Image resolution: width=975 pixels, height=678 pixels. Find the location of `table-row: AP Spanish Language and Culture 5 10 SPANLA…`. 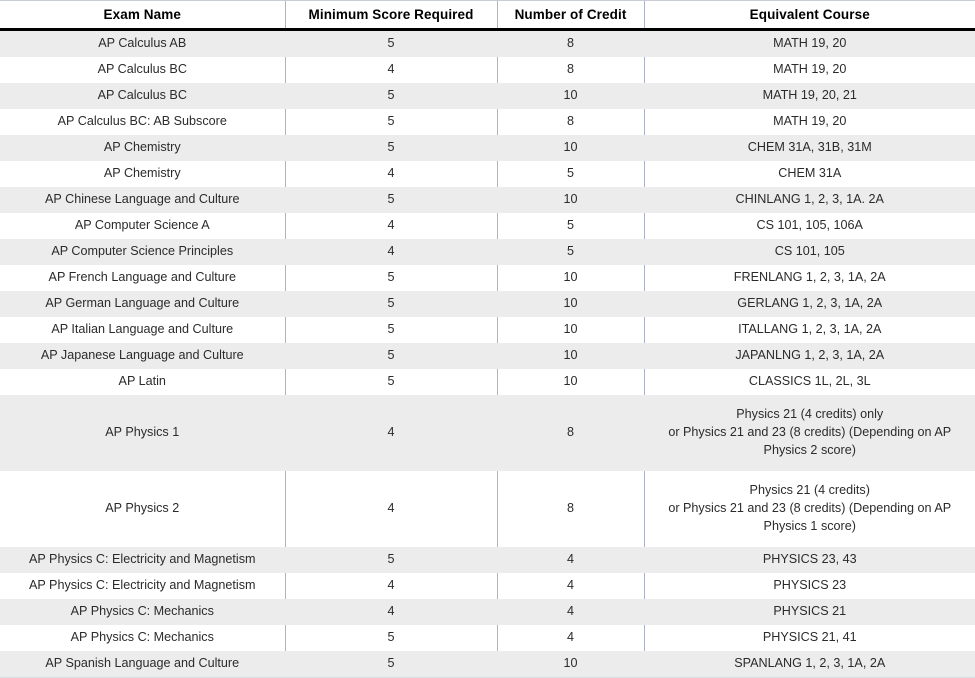

table-row: AP Spanish Language and Culture 5 10 SPANLA… is located at coordinates (487, 664).